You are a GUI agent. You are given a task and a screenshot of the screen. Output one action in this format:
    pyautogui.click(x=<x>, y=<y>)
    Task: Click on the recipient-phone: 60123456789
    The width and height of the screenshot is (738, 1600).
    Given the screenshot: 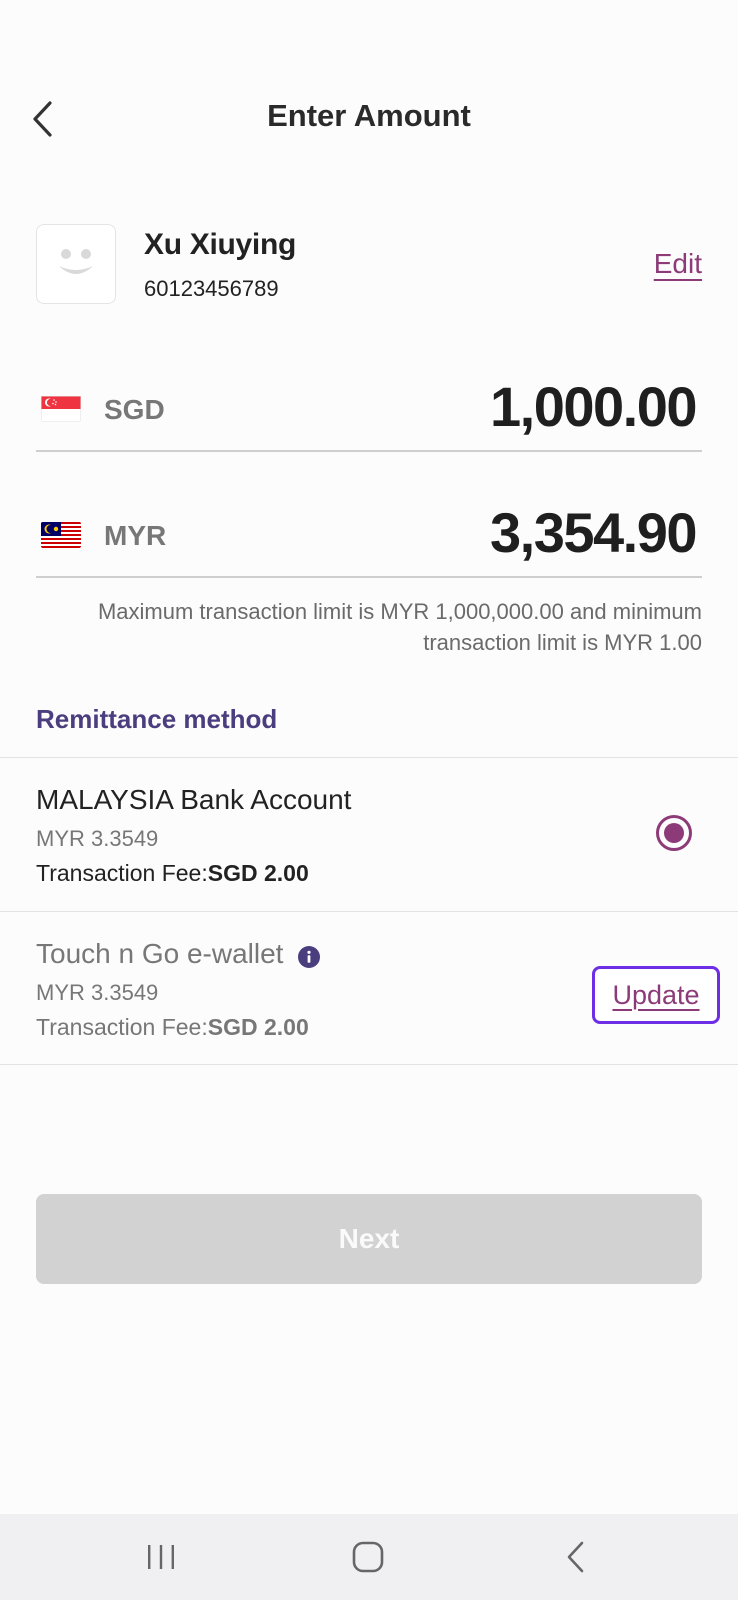 What is the action you would take?
    pyautogui.click(x=211, y=288)
    